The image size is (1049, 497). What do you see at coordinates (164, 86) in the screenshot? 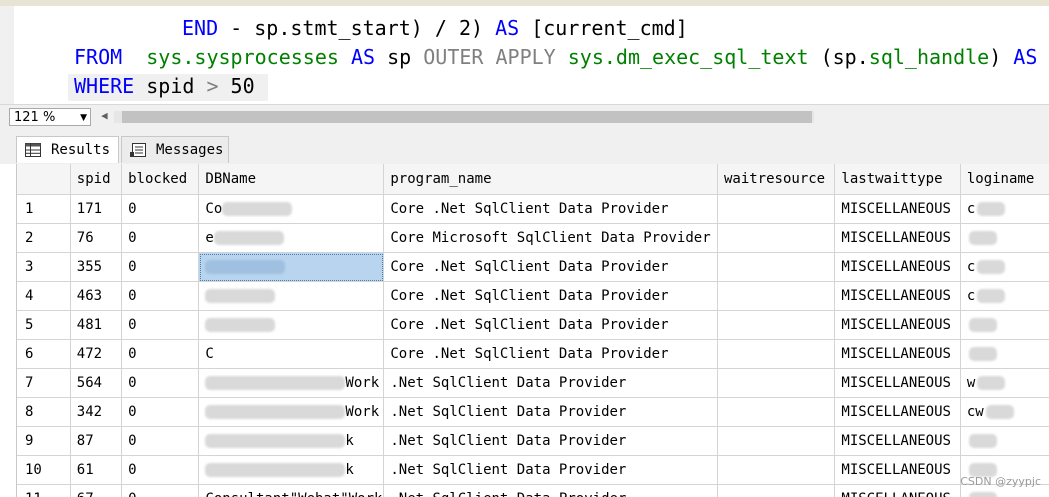
I see `code-line-3: WHERE spid > 50` at bounding box center [164, 86].